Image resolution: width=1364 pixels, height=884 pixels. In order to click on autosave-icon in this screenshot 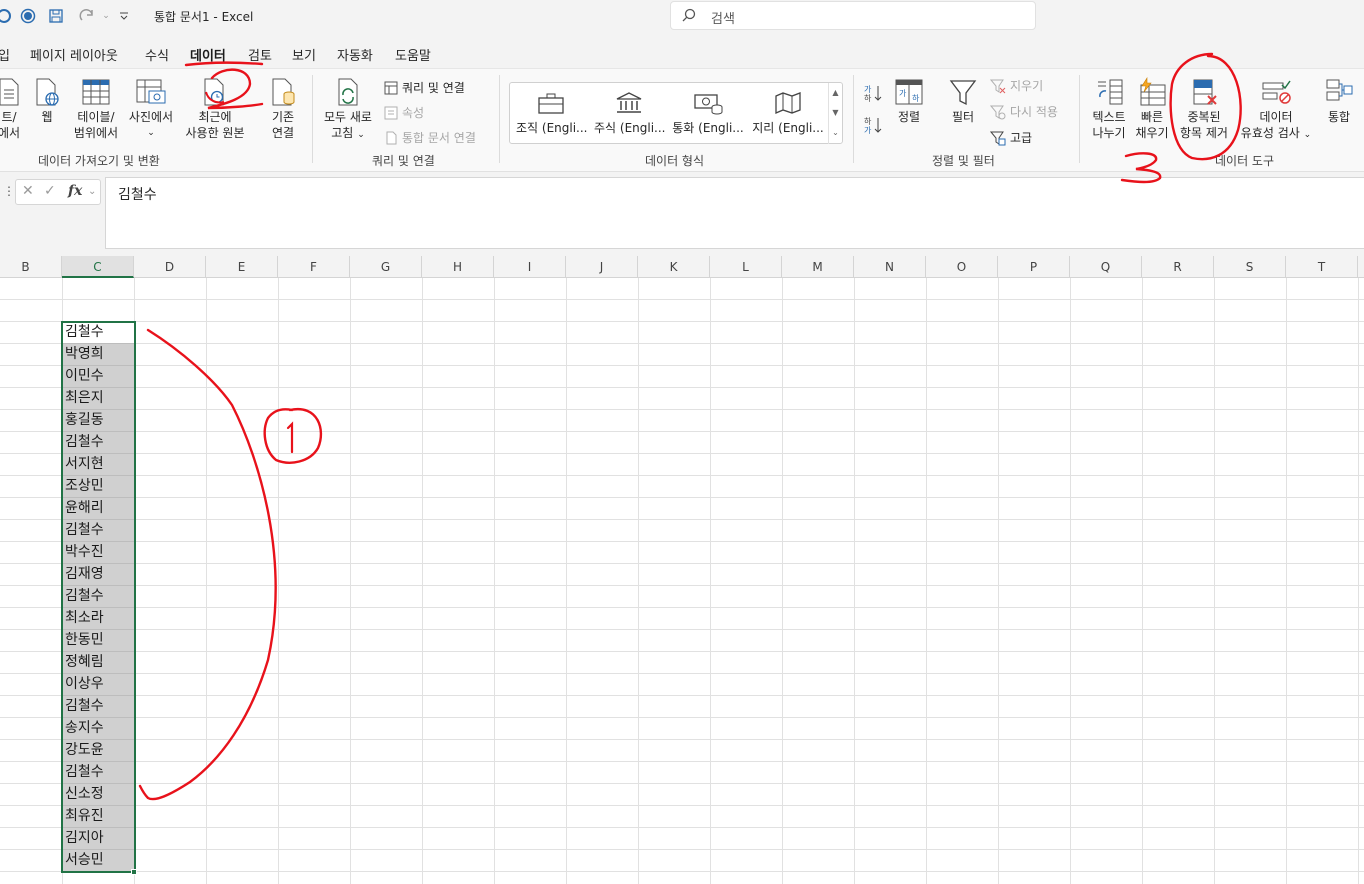, I will do `click(7, 16)`.